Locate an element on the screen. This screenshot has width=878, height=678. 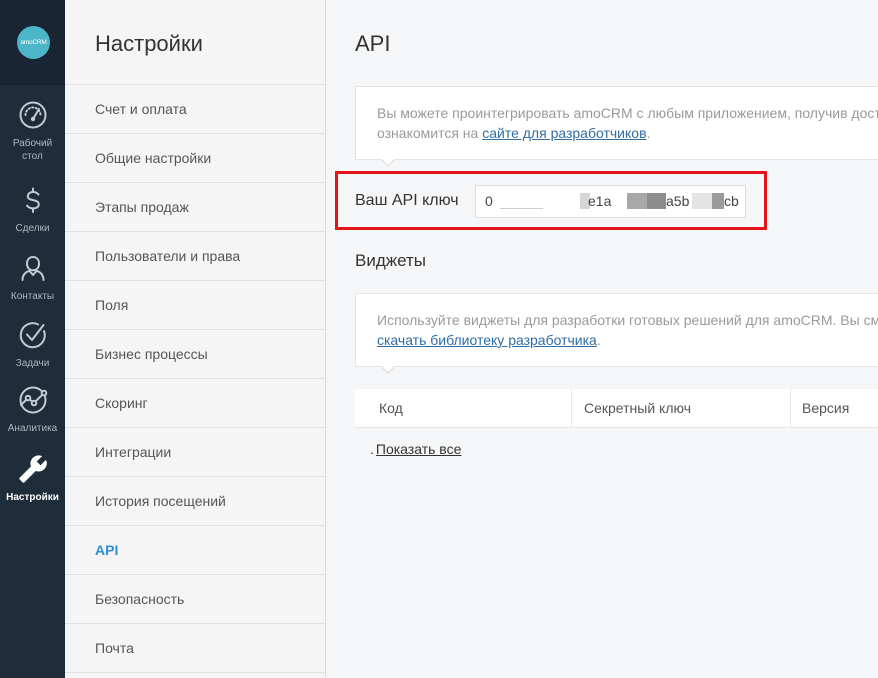
developers-site-link: сайте для разработчиков is located at coordinates (564, 133).